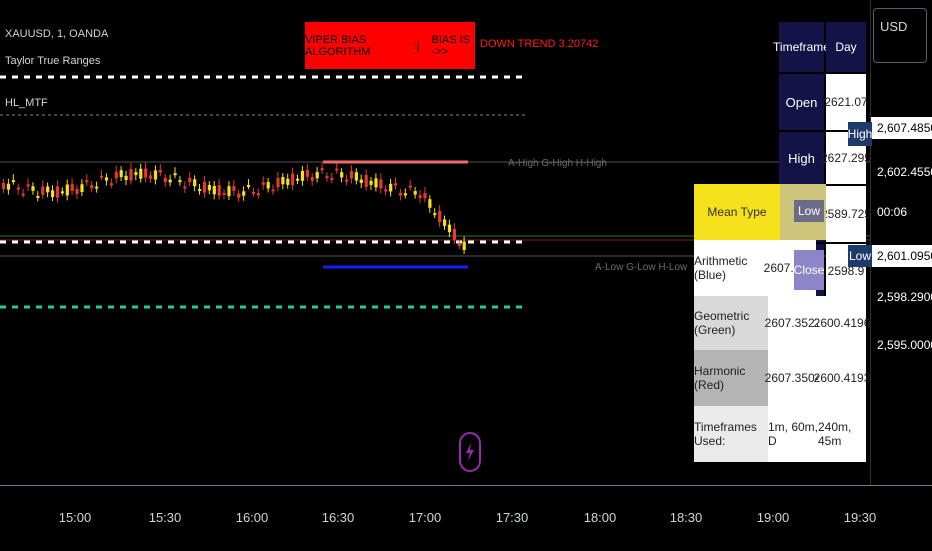  I want to click on mean-value-timeframes-b: 240m, 45m, so click(842, 434).